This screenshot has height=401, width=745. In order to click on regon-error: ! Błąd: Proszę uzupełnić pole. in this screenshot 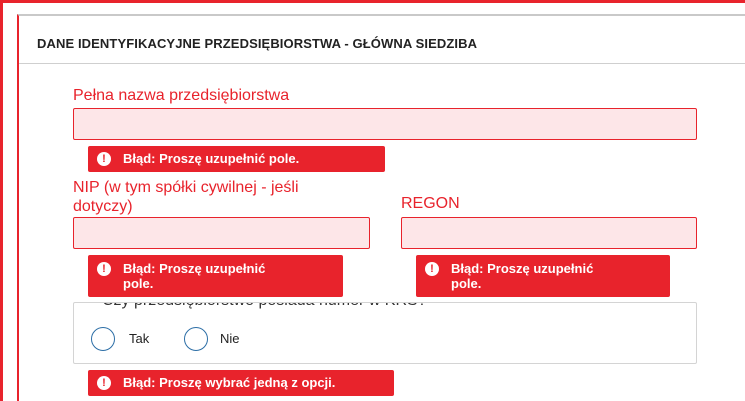, I will do `click(543, 276)`.